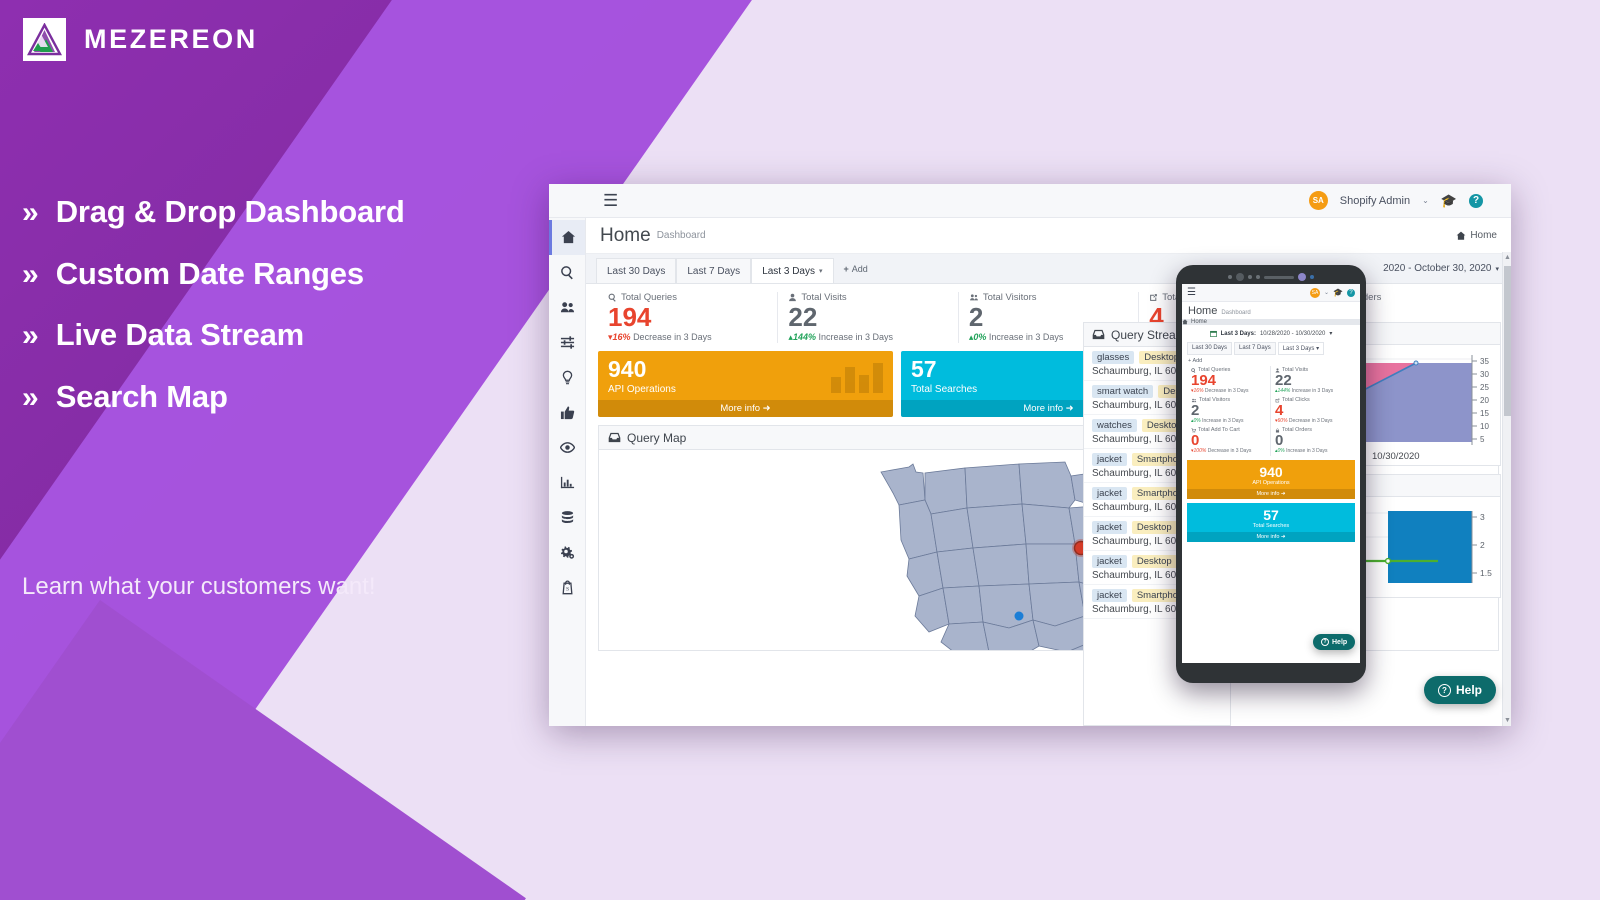 The height and width of the screenshot is (900, 1600). What do you see at coordinates (1312, 277) in the screenshot?
I see `phone-led` at bounding box center [1312, 277].